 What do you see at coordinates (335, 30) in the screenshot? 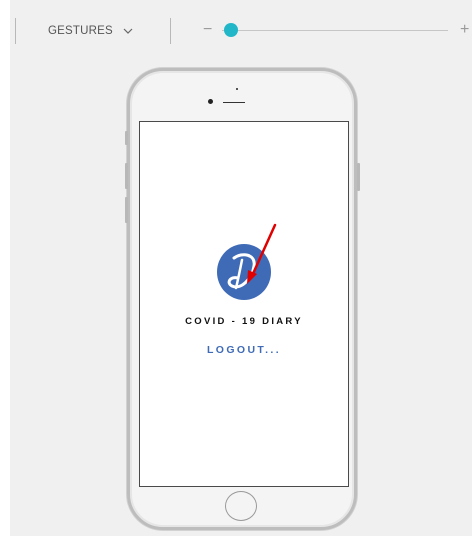
I see `zoom-slider-track` at bounding box center [335, 30].